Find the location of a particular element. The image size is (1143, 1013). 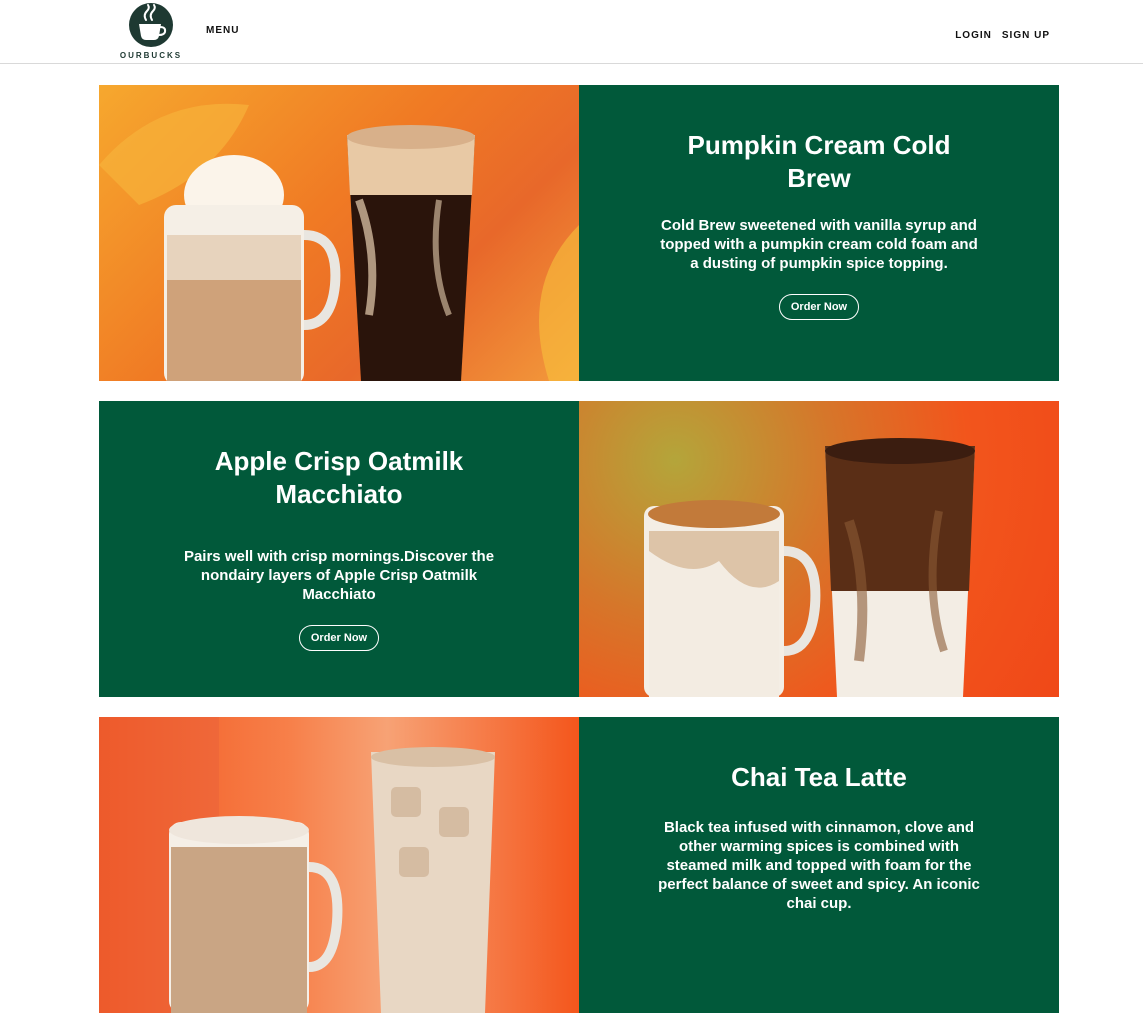

chai-drinks-image is located at coordinates (339, 865).